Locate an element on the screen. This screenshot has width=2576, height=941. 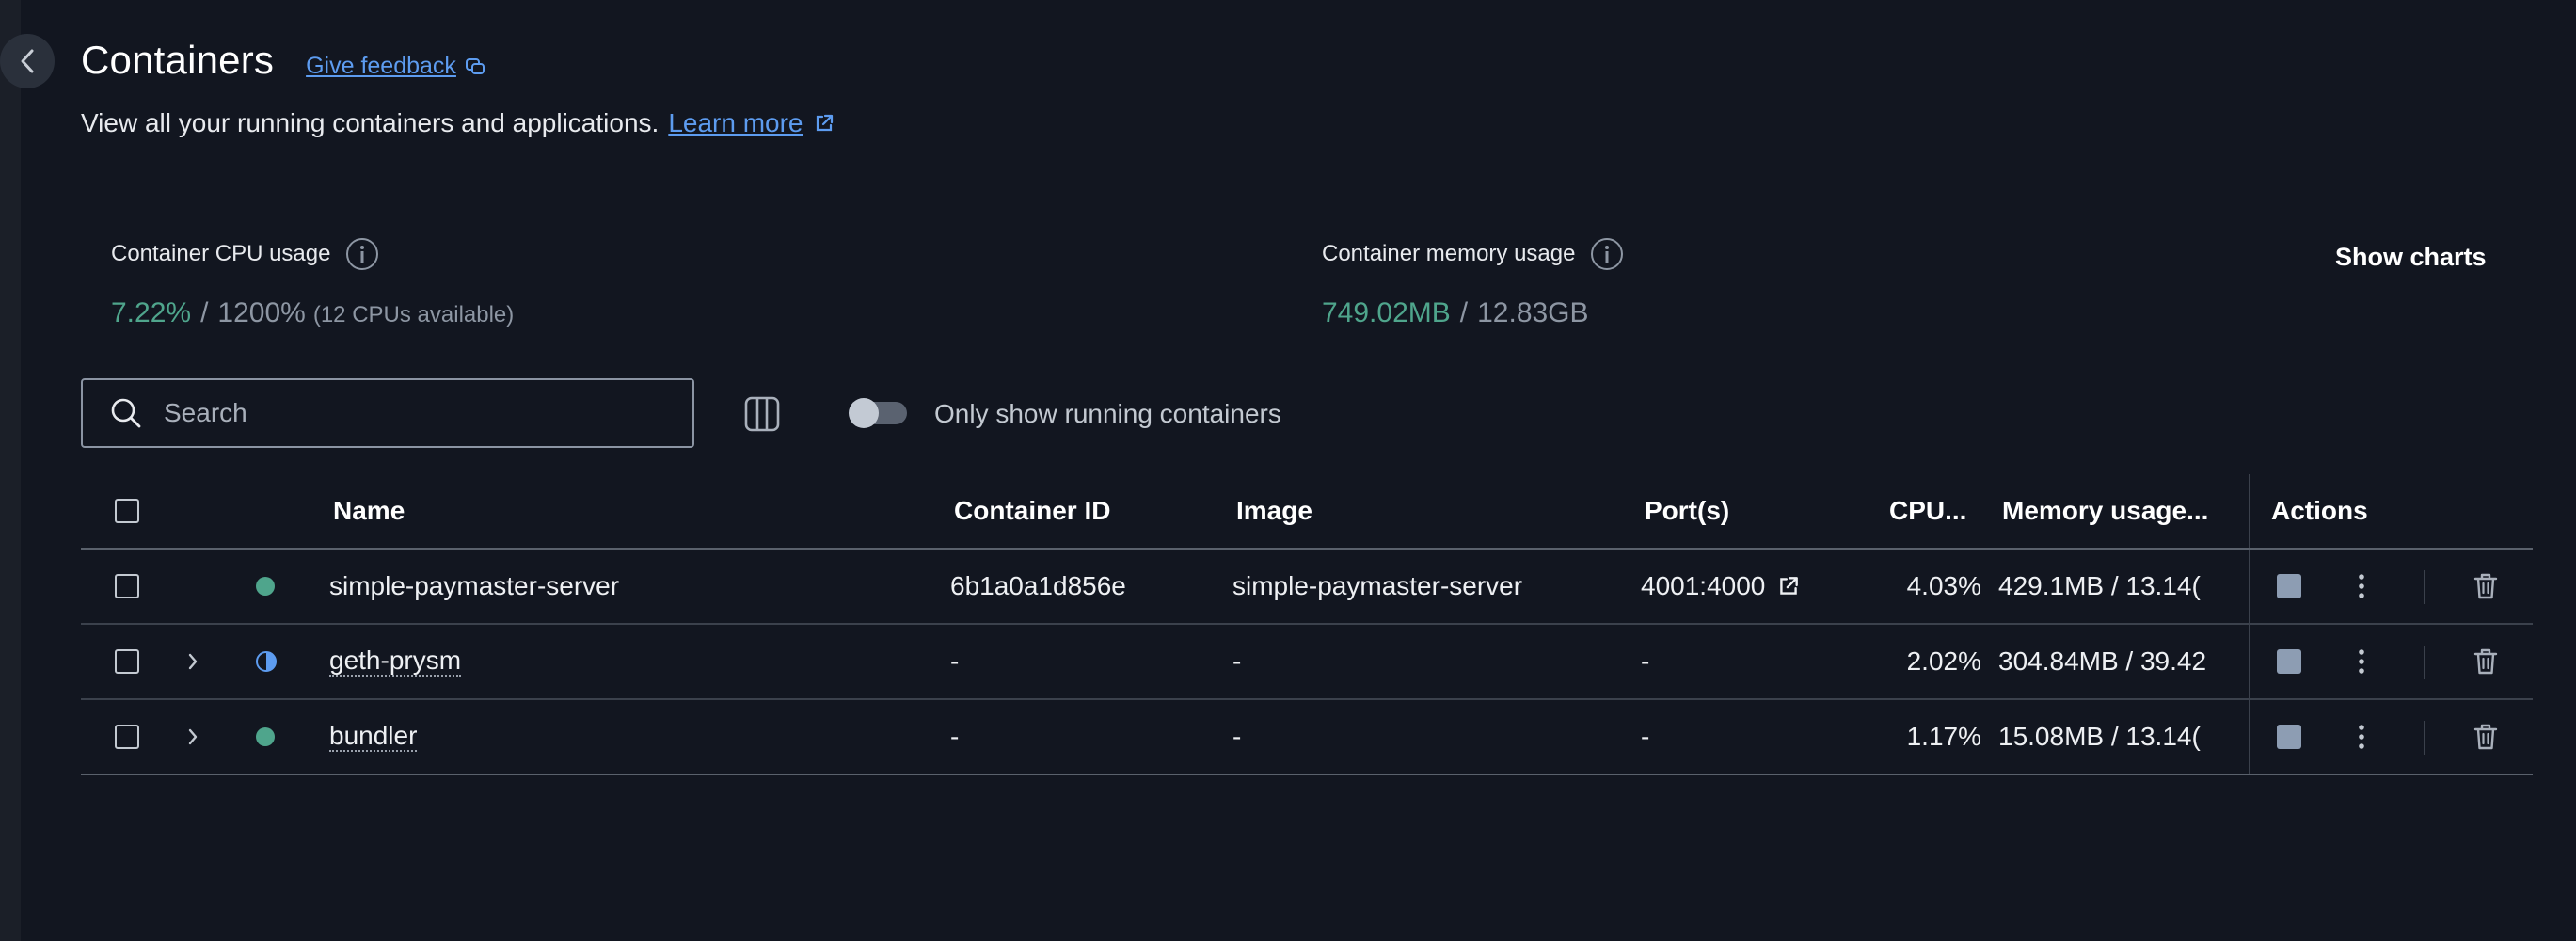
stop-cell is located at coordinates (2289, 737).